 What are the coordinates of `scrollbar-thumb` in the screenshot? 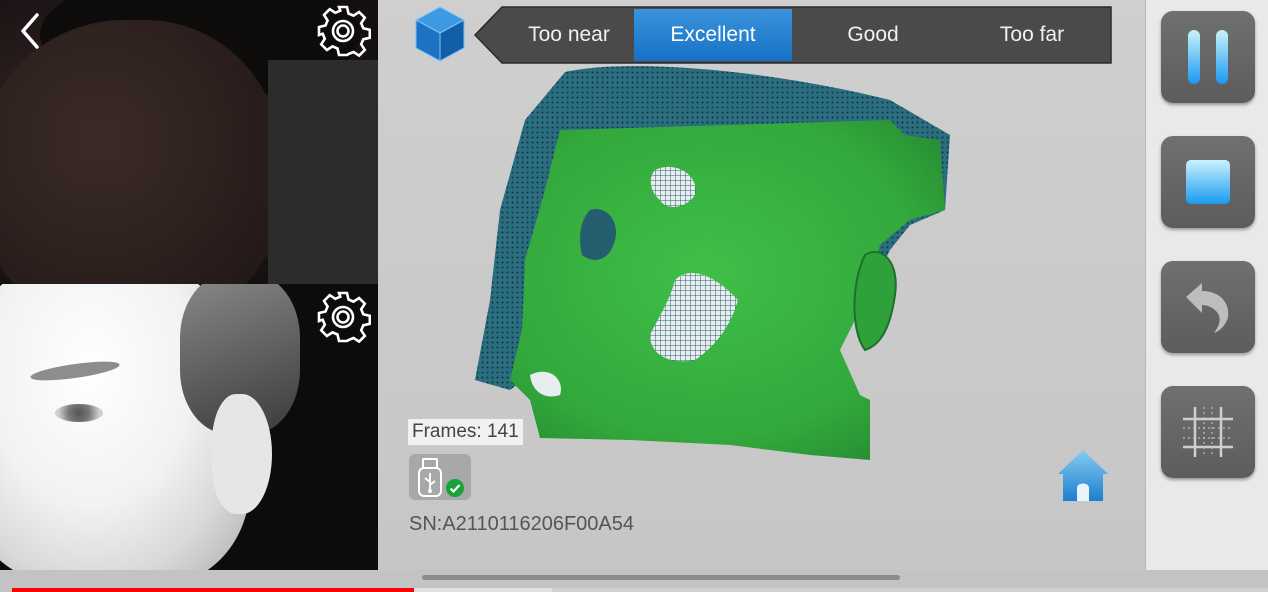 It's located at (661, 577).